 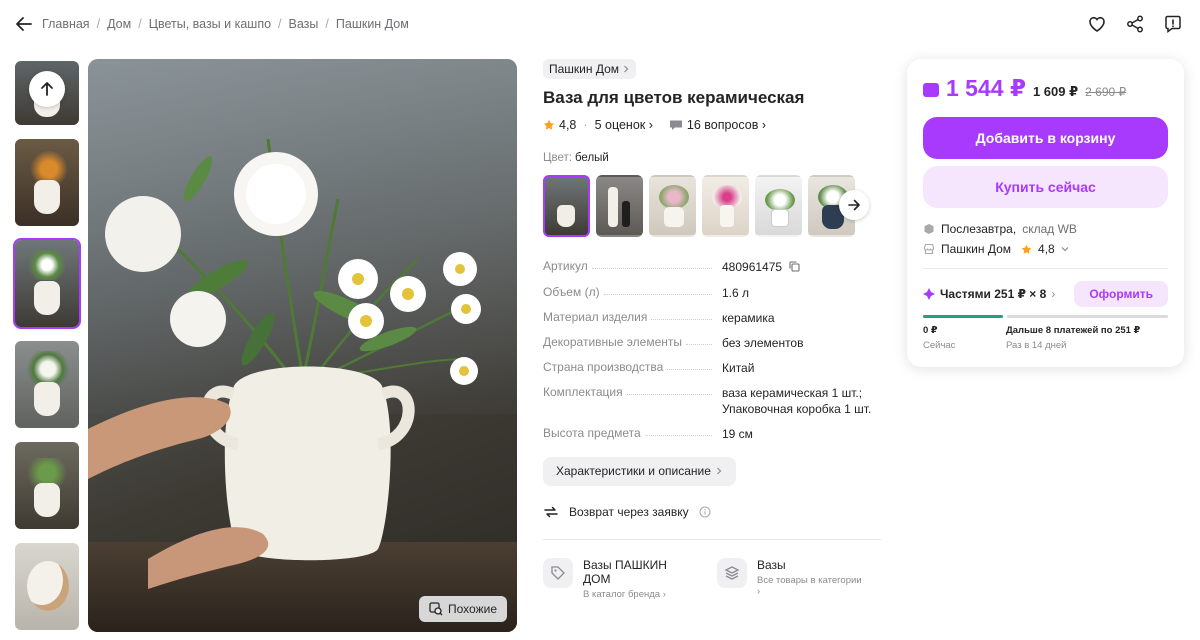 I want to click on product-title: Ваза для цветов керамическая, so click(x=674, y=97).